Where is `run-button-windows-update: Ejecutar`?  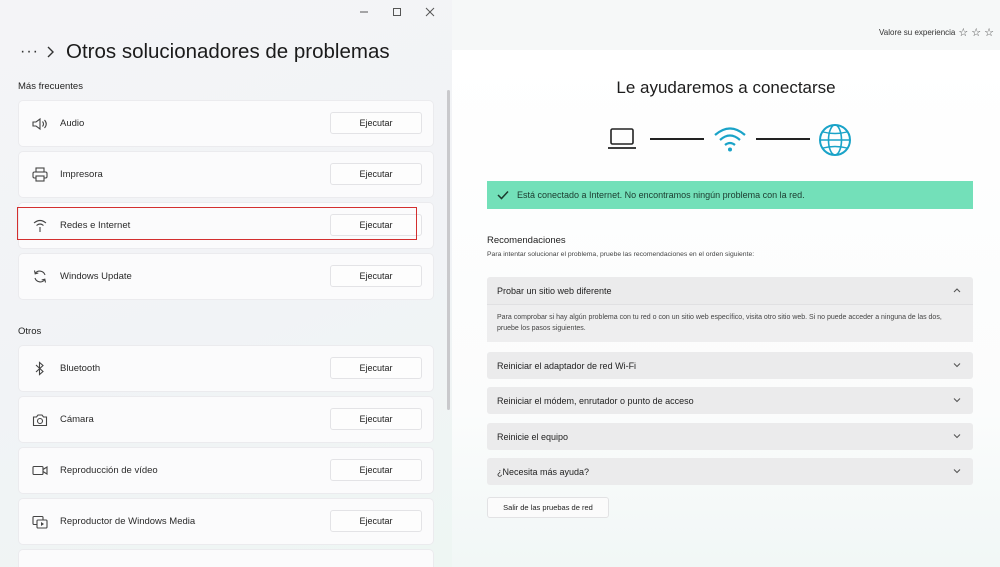
run-button-windows-update: Ejecutar is located at coordinates (376, 276).